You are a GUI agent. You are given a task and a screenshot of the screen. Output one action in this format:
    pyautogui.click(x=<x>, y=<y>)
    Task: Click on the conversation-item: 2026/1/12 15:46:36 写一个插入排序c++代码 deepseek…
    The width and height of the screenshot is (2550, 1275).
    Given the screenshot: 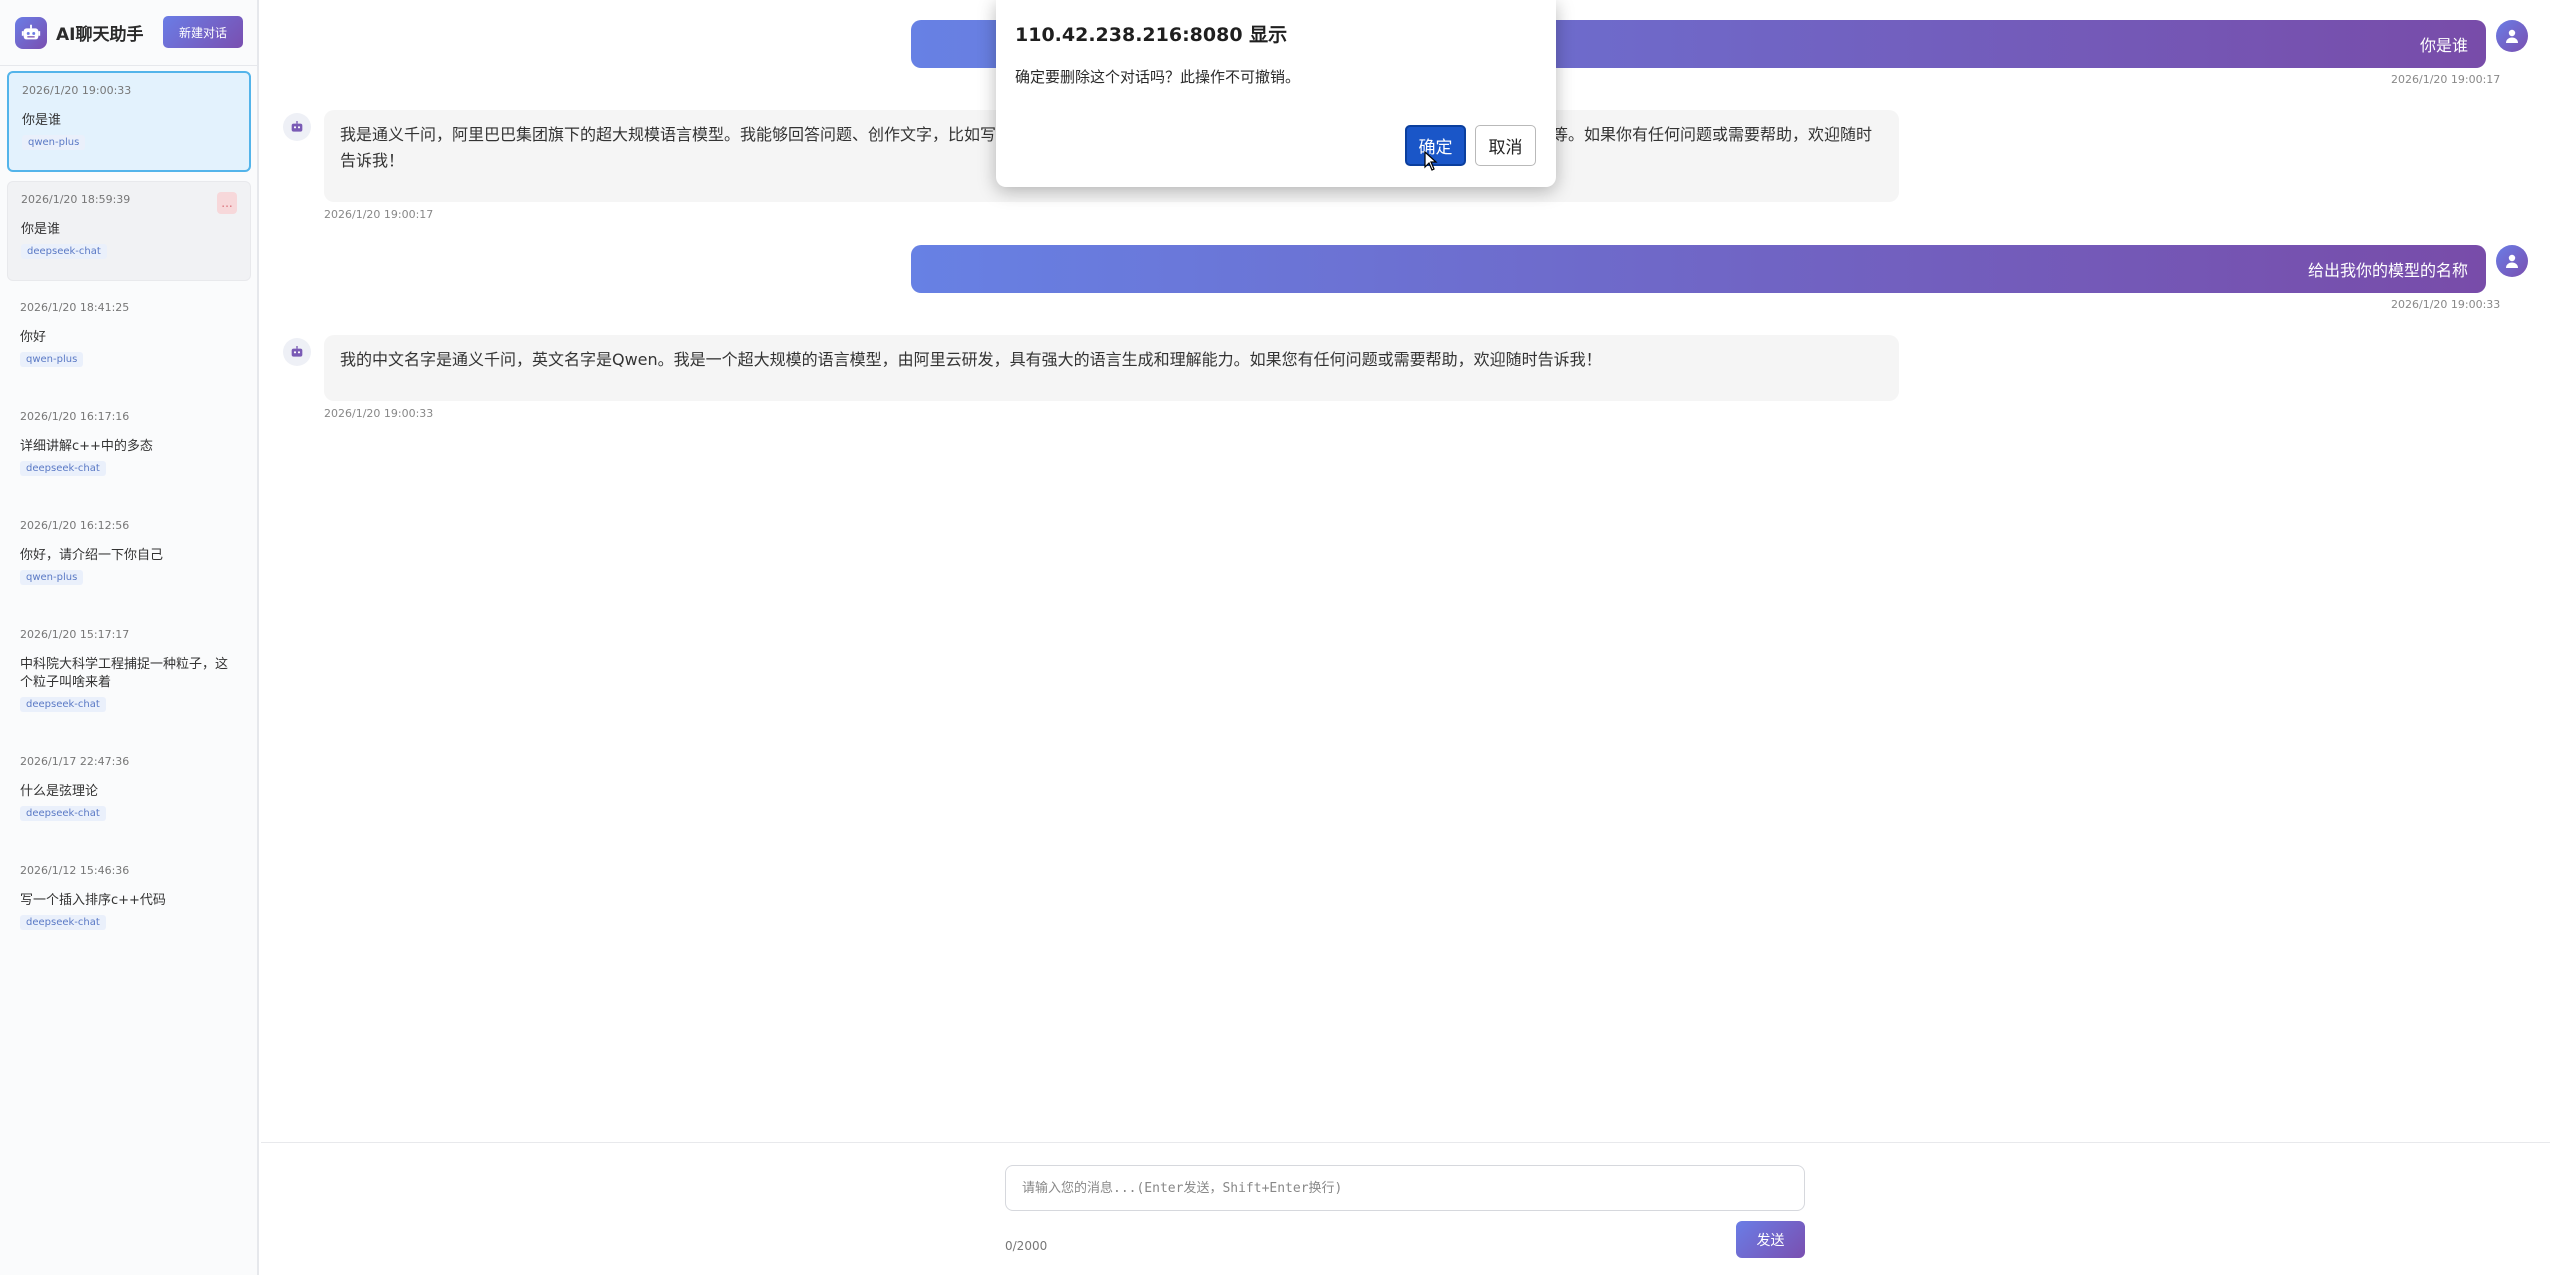 What is the action you would take?
    pyautogui.click(x=129, y=903)
    